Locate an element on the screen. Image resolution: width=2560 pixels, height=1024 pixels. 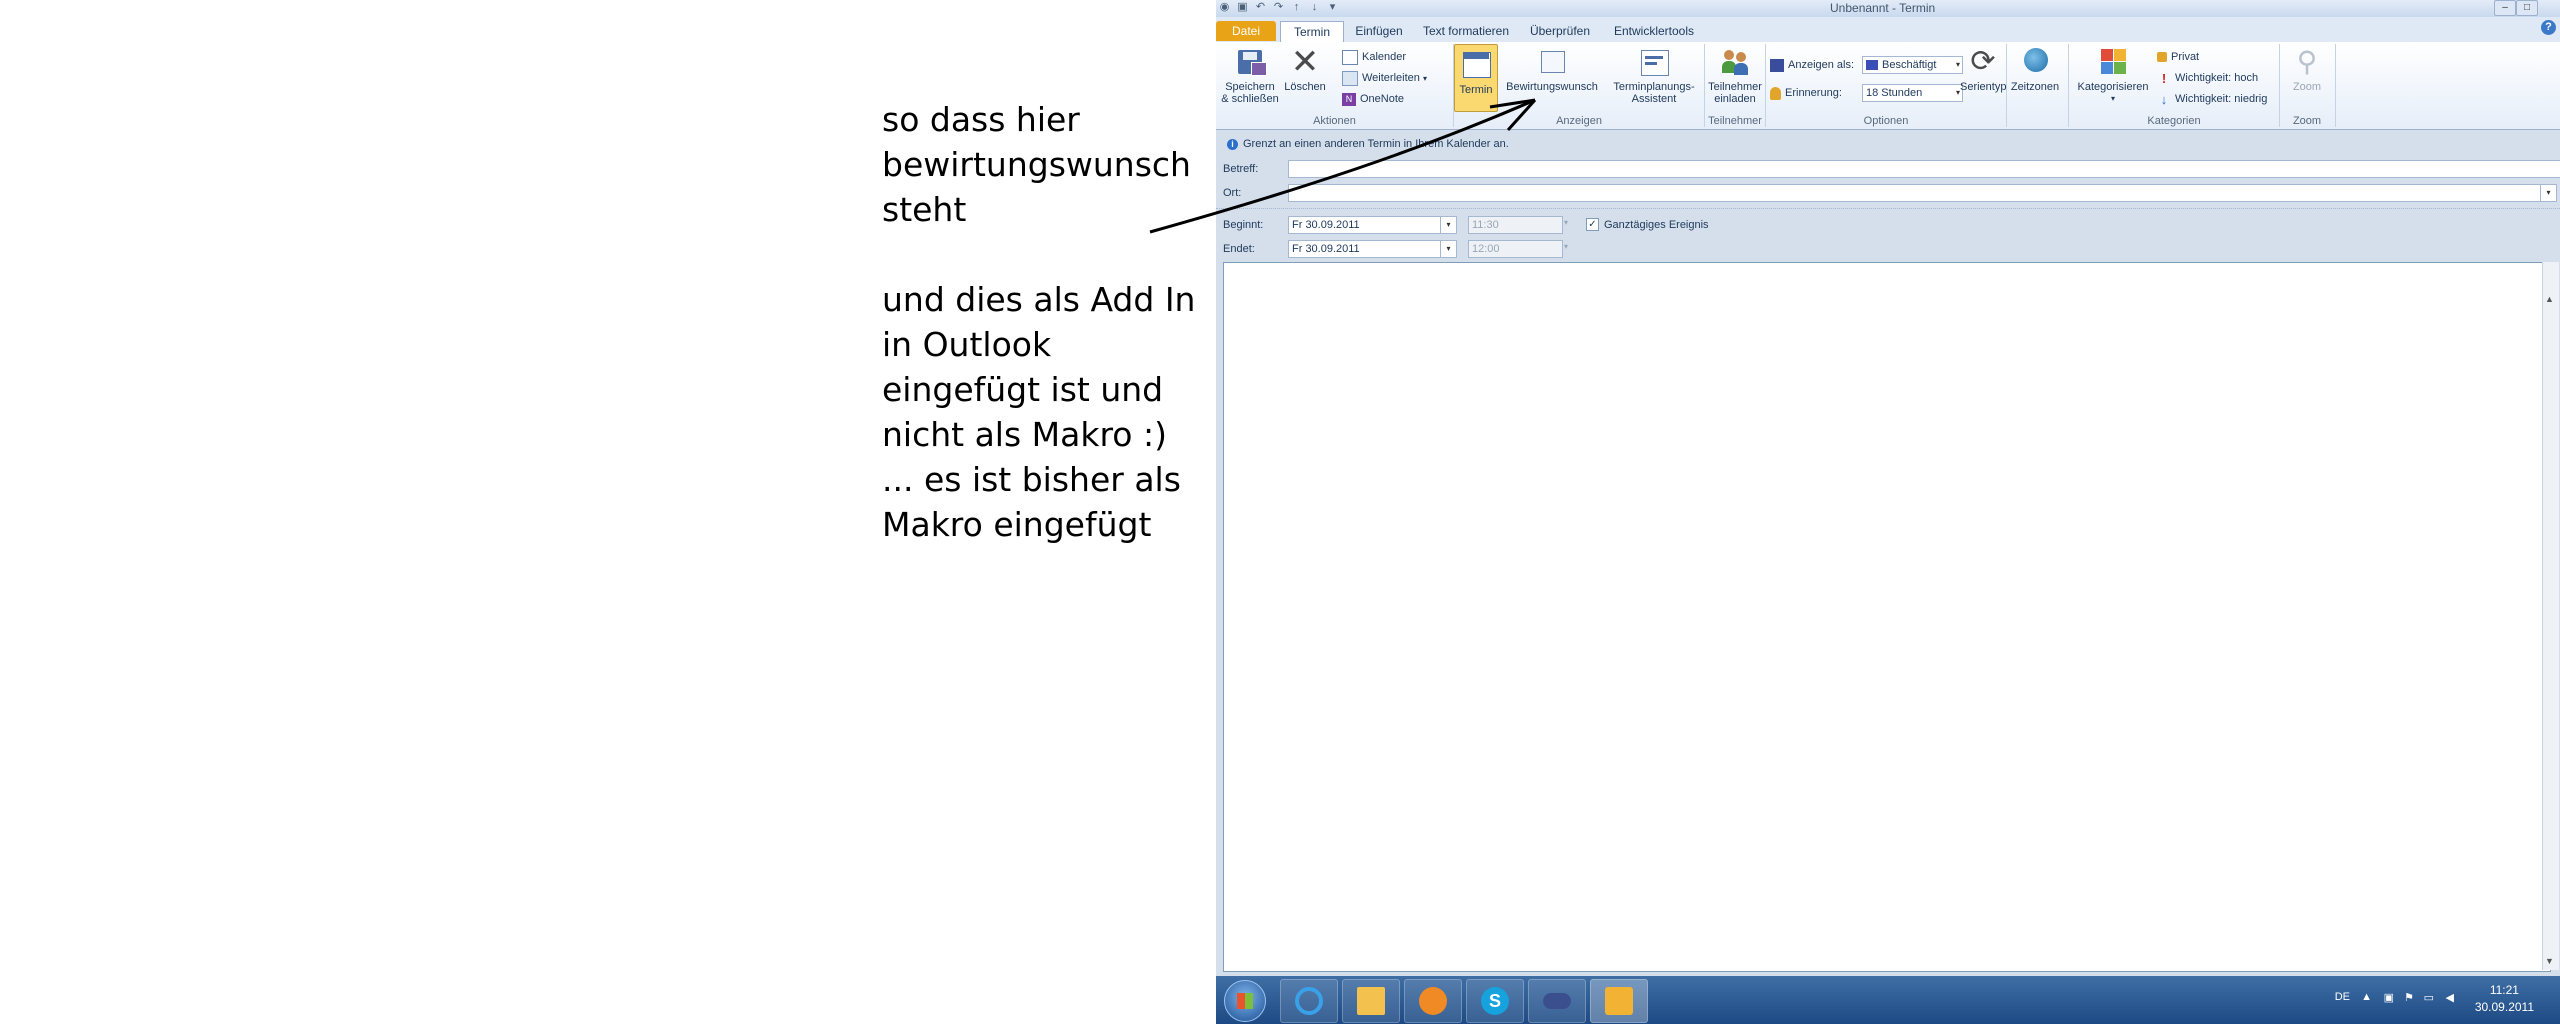
annotation-line: in Outlook is located at coordinates (967, 344).